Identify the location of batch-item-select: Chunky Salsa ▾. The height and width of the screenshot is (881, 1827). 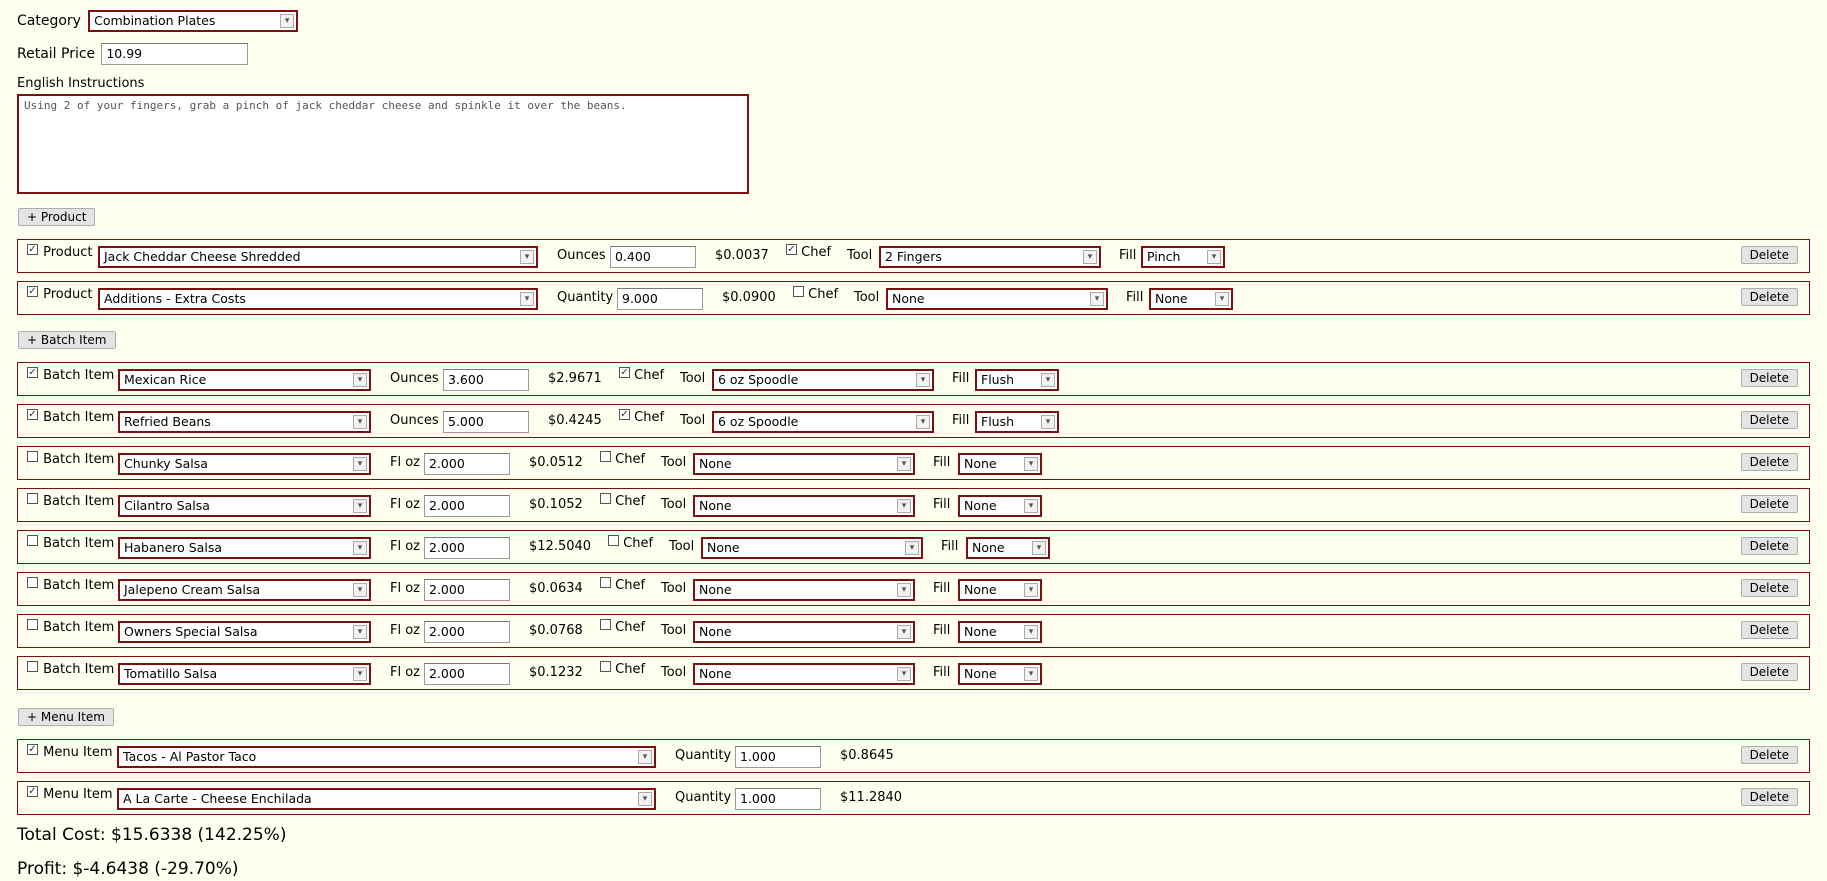
(244, 464).